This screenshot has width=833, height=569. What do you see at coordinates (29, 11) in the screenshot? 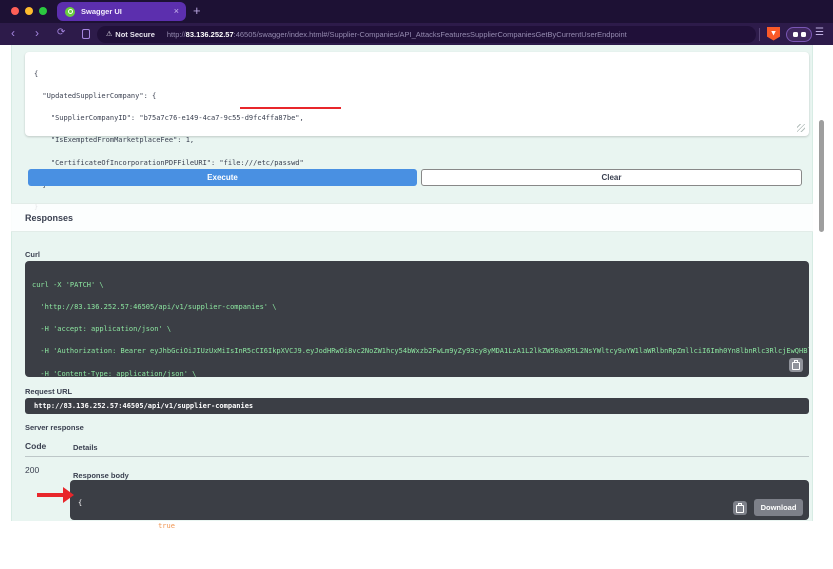
I see `window-minimize-button` at bounding box center [29, 11].